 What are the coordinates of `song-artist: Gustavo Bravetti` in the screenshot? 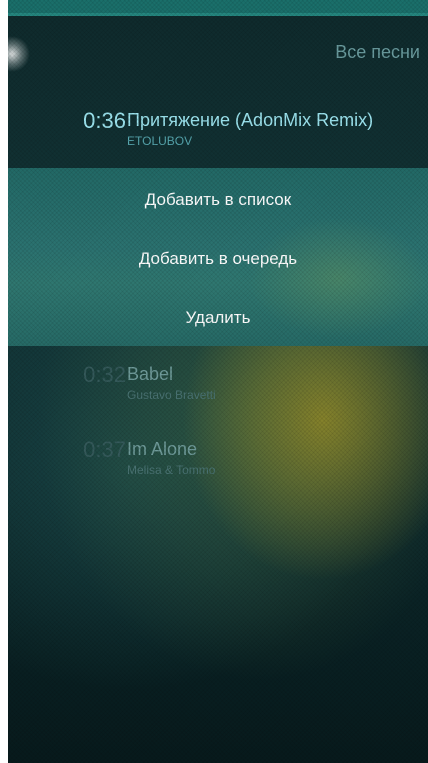 It's located at (171, 395).